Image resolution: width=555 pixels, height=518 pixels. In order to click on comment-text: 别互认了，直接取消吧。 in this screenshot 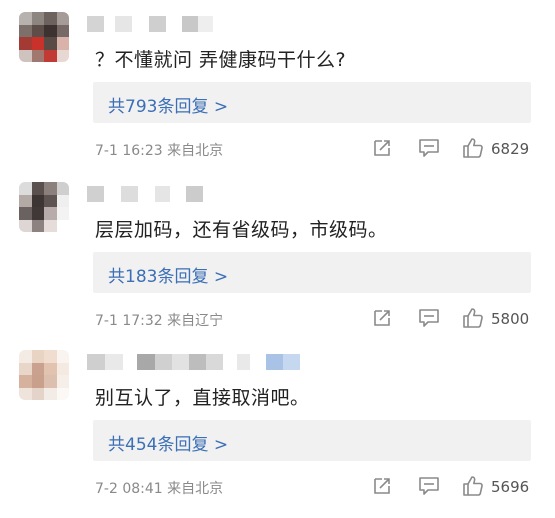, I will do `click(202, 398)`.